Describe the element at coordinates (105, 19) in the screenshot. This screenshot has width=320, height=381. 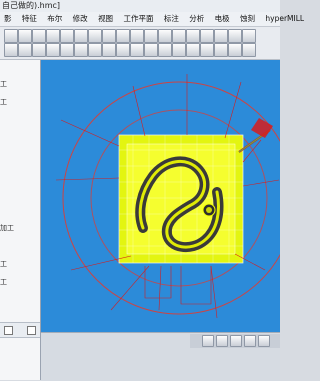
I see `menu-item-4: 视图` at that location.